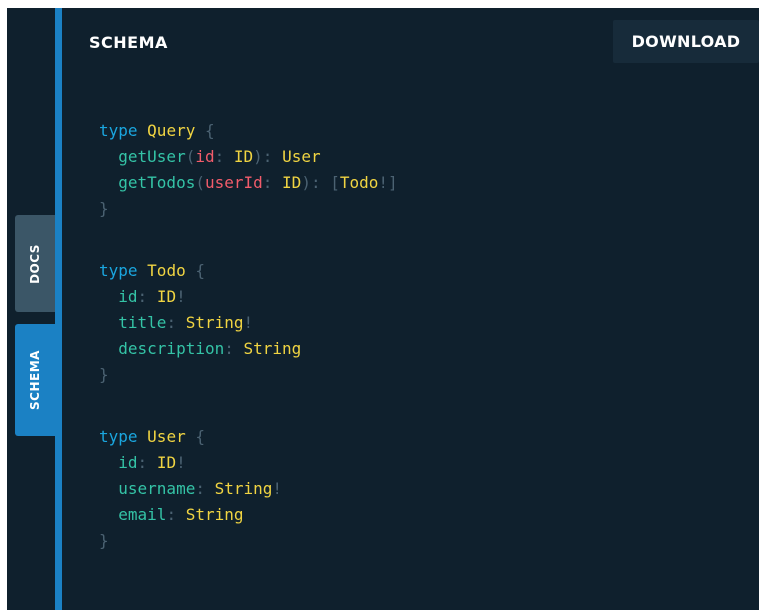 Image resolution: width=759 pixels, height=610 pixels. What do you see at coordinates (157, 182) in the screenshot?
I see `field-token: getTodos` at bounding box center [157, 182].